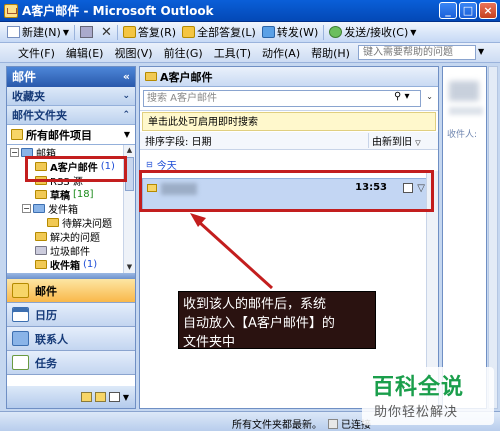 Image resolution: width=500 pixels, height=431 pixels. I want to click on reply-all-icon, so click(189, 32).